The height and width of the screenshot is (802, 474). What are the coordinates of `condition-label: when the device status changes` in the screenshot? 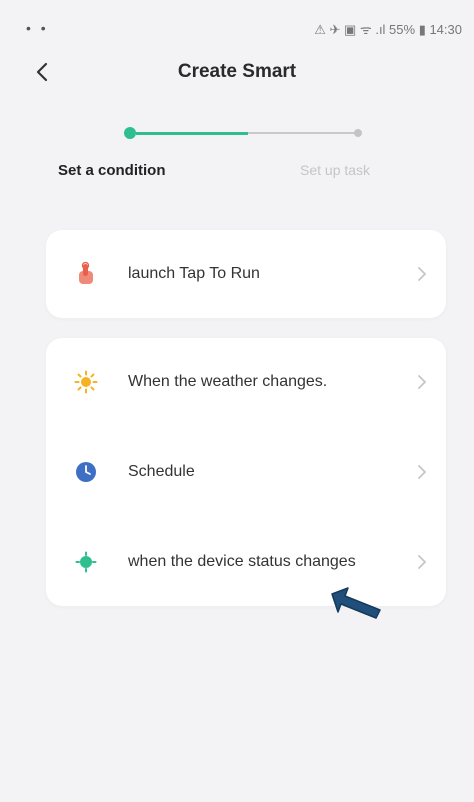 It's located at (242, 561).